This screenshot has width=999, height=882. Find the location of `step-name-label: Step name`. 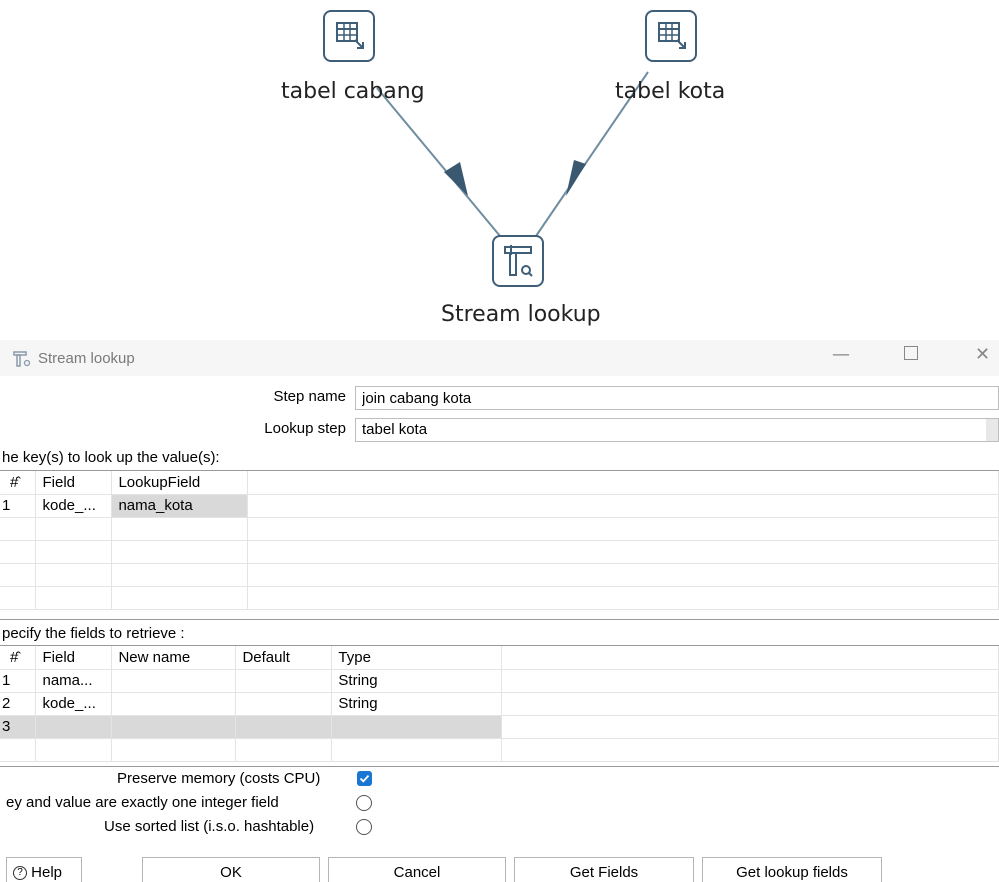

step-name-label: Step name is located at coordinates (309, 396).